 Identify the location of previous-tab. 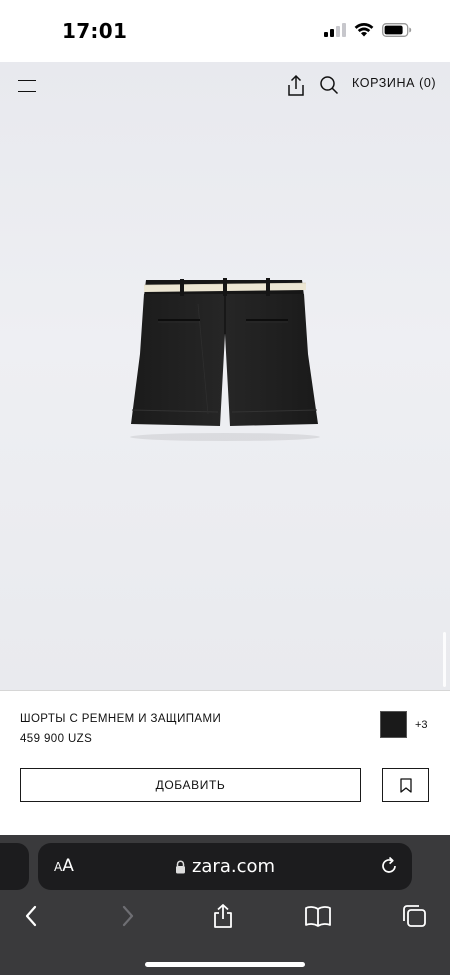
(14, 866).